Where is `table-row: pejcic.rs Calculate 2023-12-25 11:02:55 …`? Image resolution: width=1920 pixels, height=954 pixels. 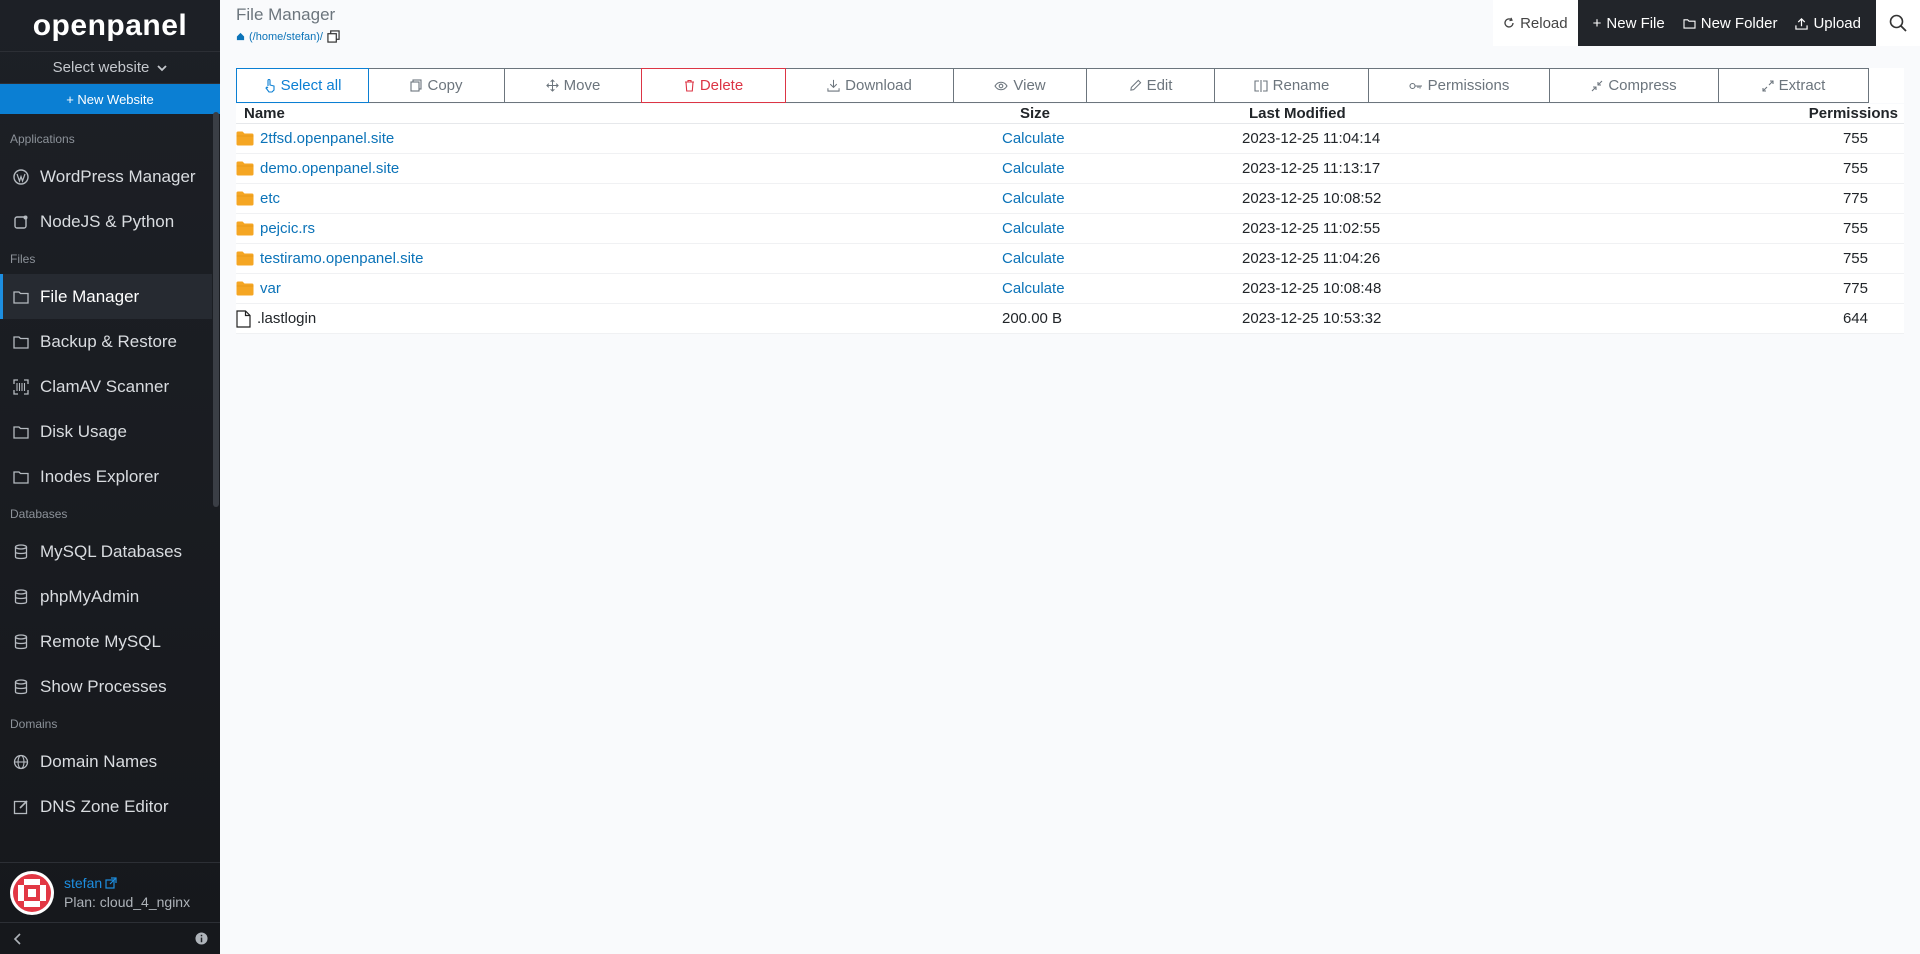 table-row: pejcic.rs Calculate 2023-12-25 11:02:55 … is located at coordinates (1070, 229).